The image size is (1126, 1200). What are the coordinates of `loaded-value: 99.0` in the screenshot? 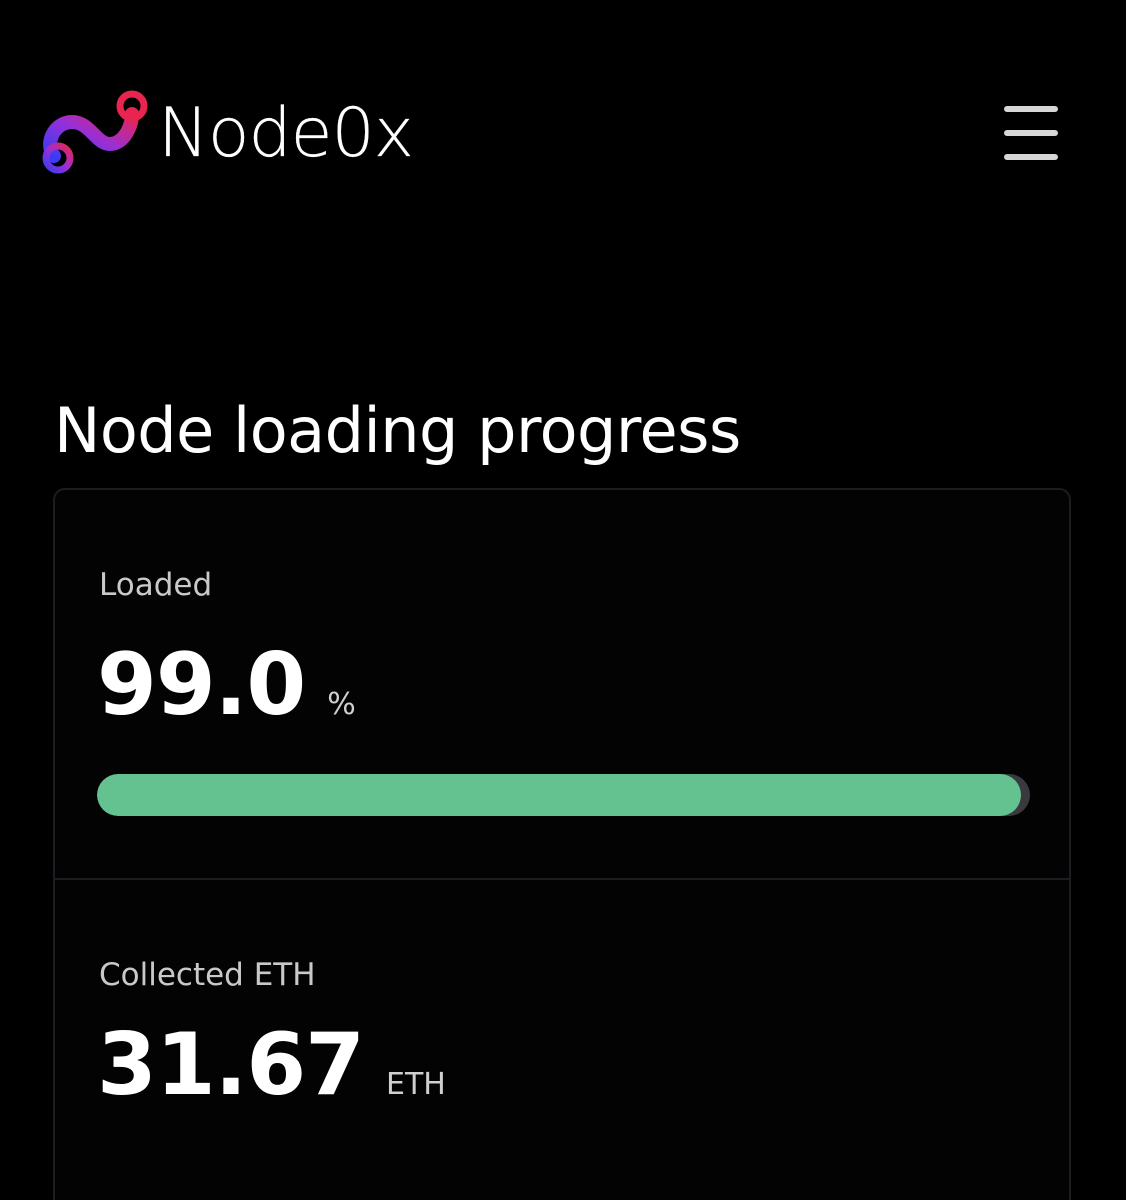 It's located at (201, 685).